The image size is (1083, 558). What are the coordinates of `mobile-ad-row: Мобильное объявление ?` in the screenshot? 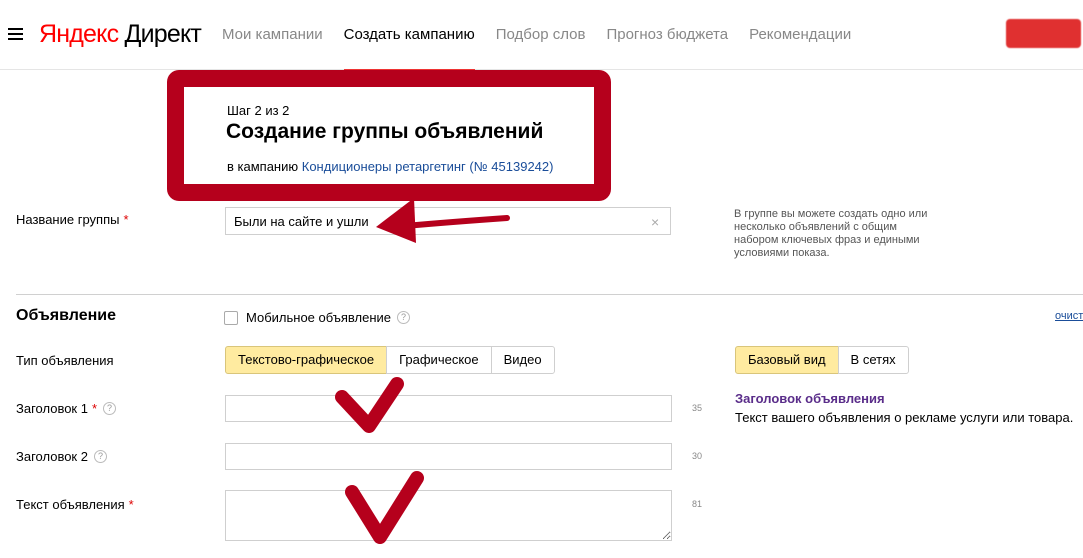 It's located at (317, 317).